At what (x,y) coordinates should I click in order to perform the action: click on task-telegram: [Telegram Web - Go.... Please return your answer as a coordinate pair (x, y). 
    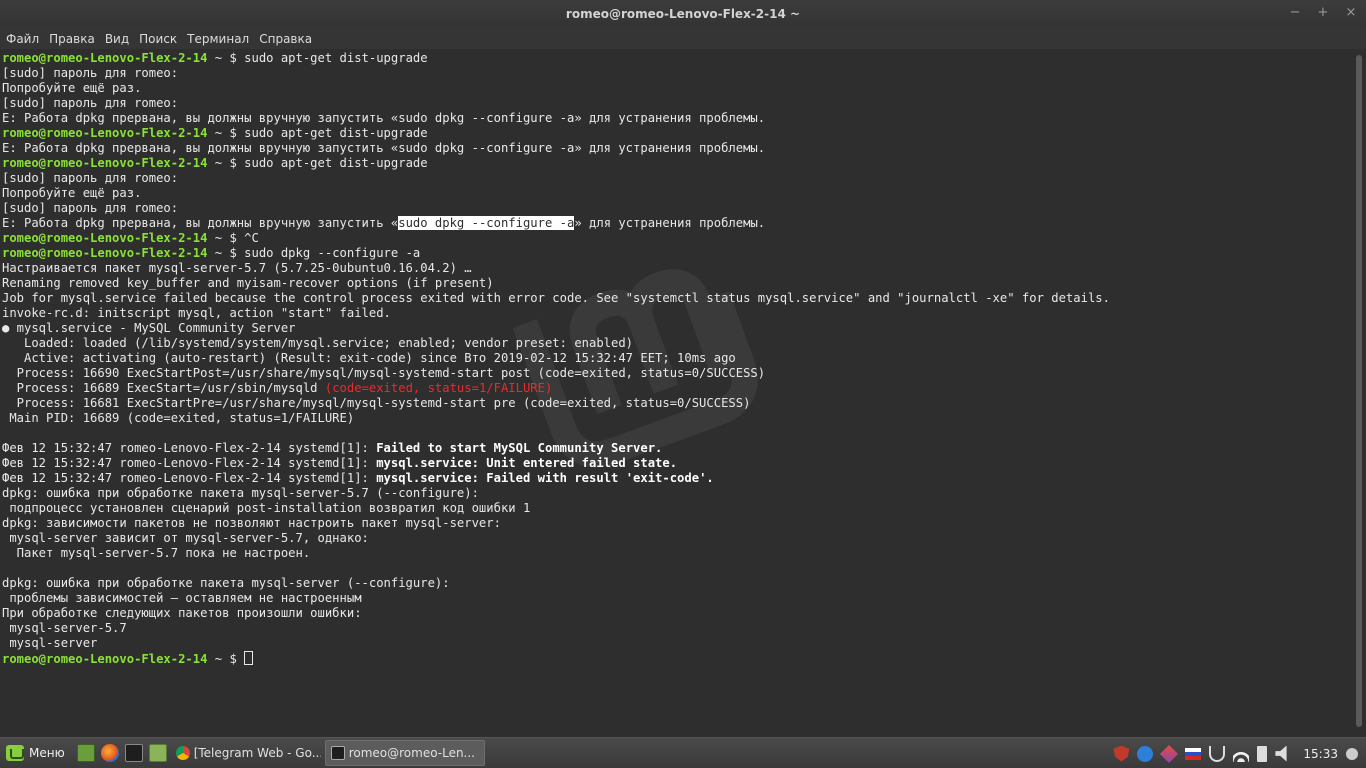
    Looking at the image, I should click on (246, 753).